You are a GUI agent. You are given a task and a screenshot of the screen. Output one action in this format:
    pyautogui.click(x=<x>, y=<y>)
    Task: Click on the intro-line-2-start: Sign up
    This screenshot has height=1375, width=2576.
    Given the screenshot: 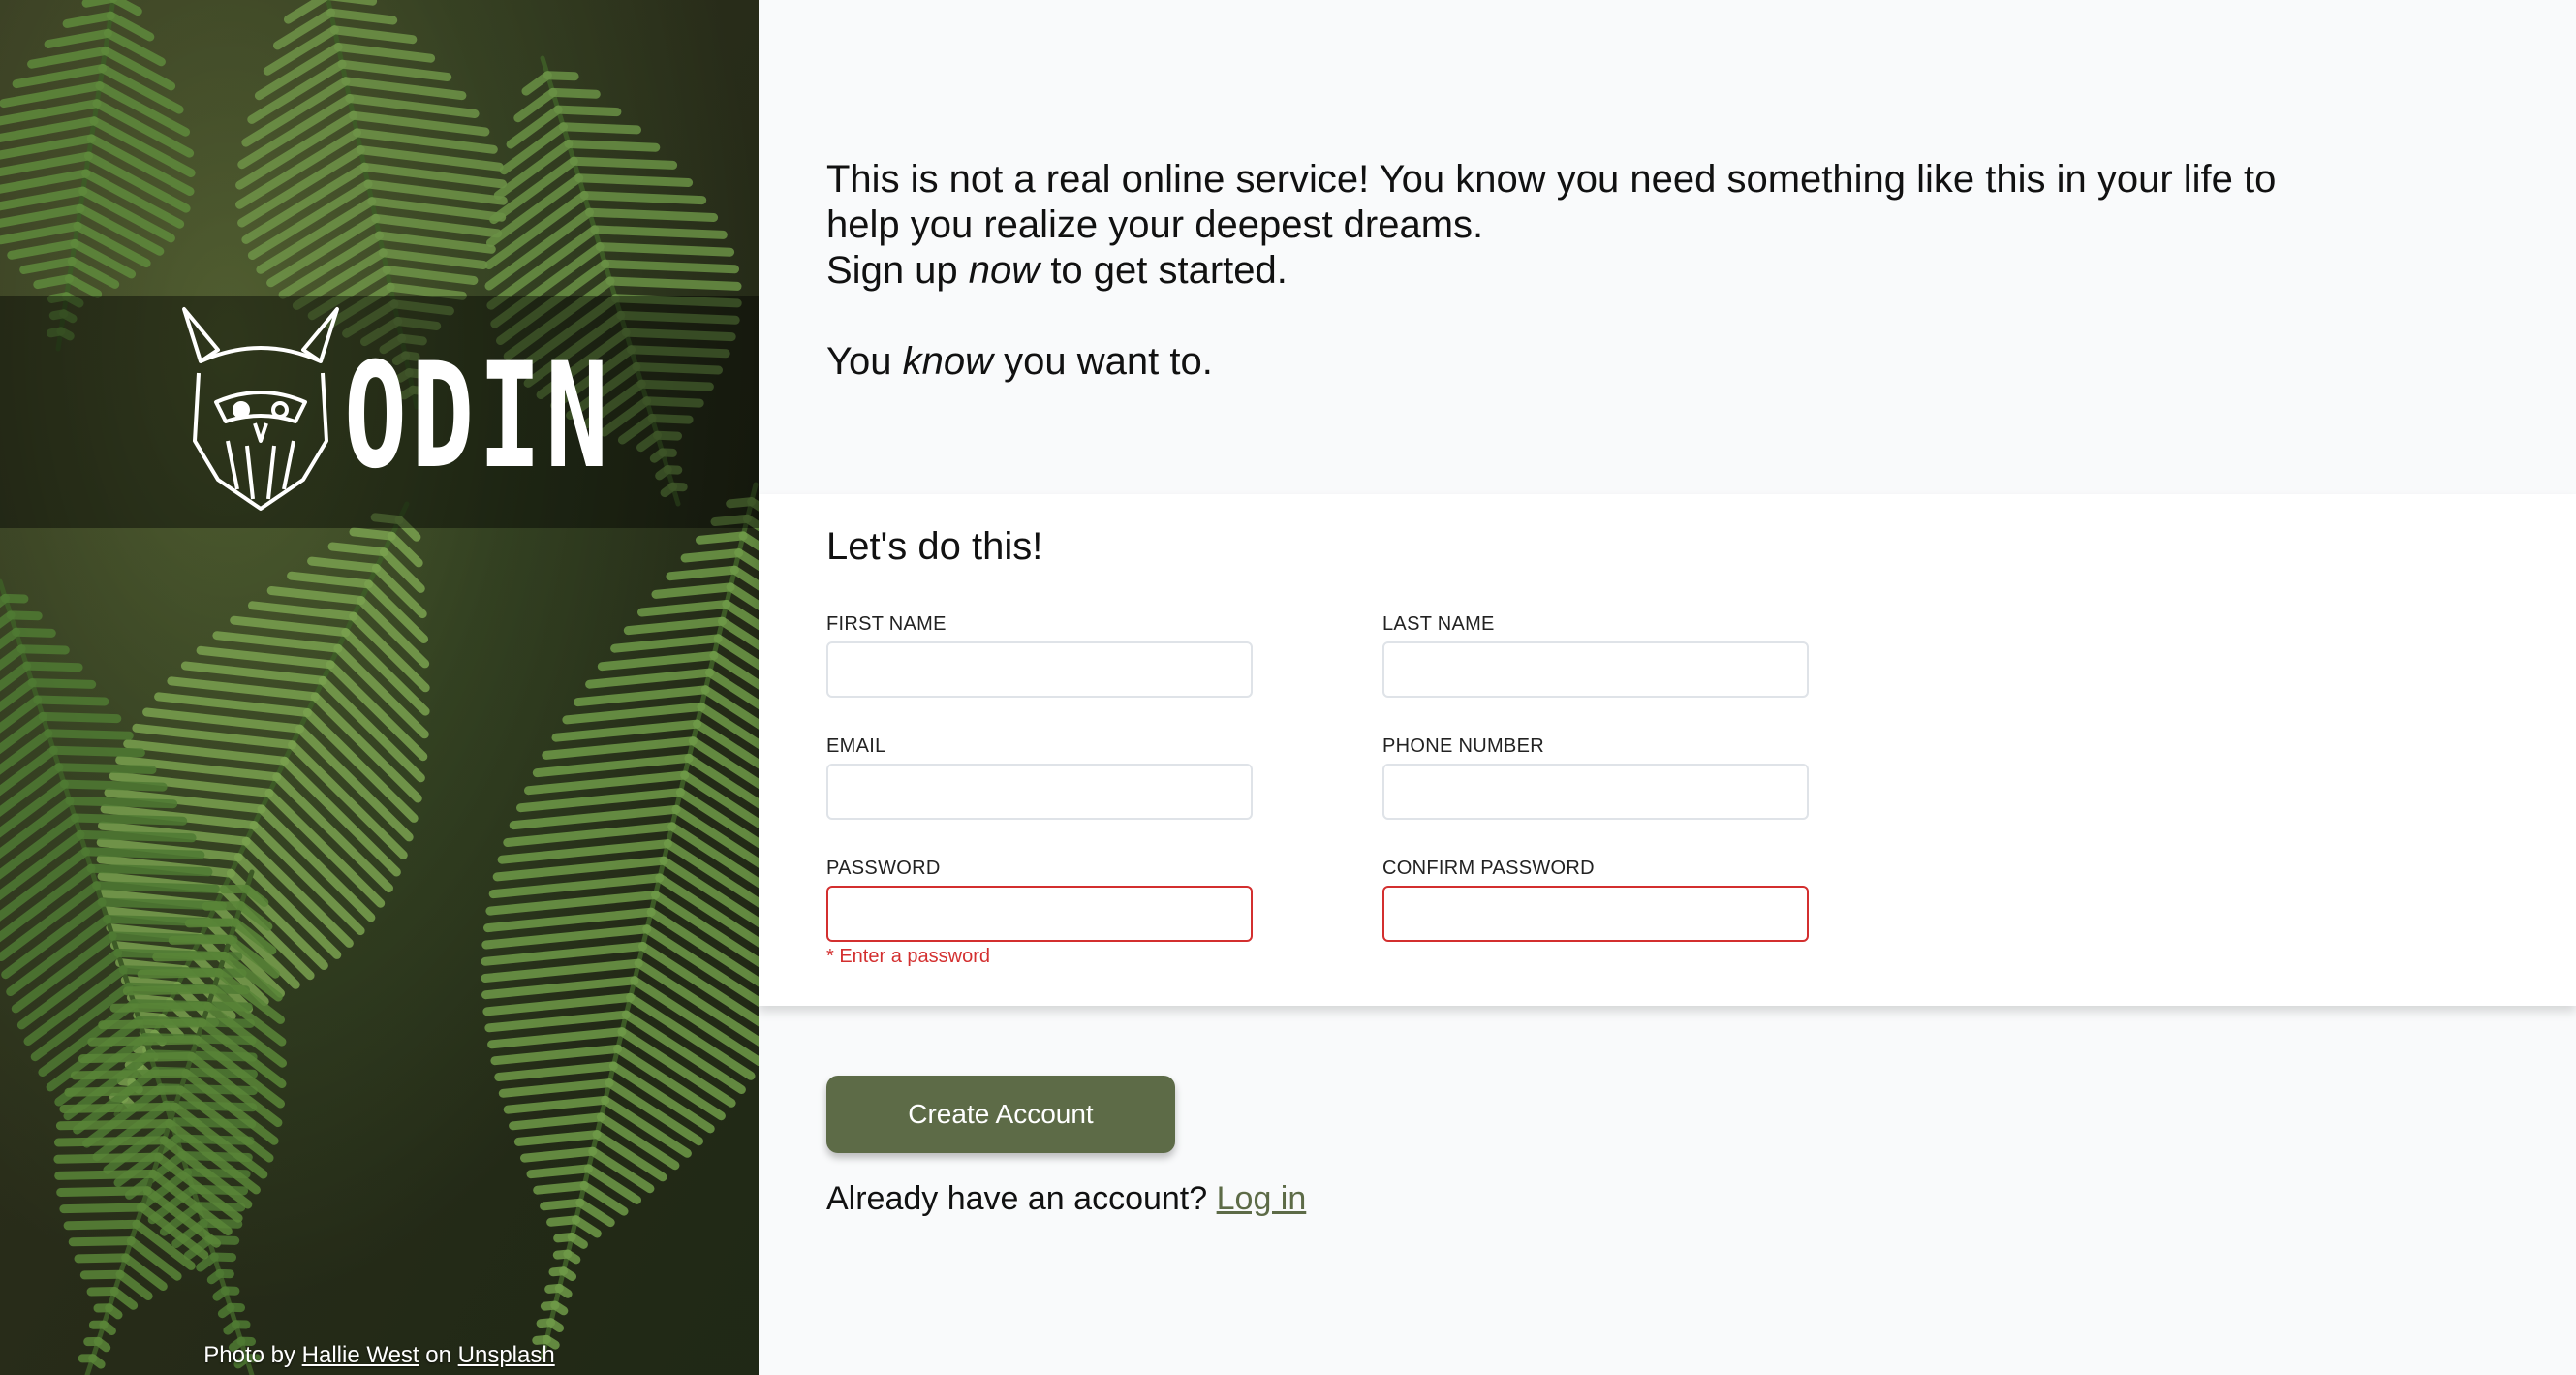 What is the action you would take?
    pyautogui.click(x=892, y=270)
    